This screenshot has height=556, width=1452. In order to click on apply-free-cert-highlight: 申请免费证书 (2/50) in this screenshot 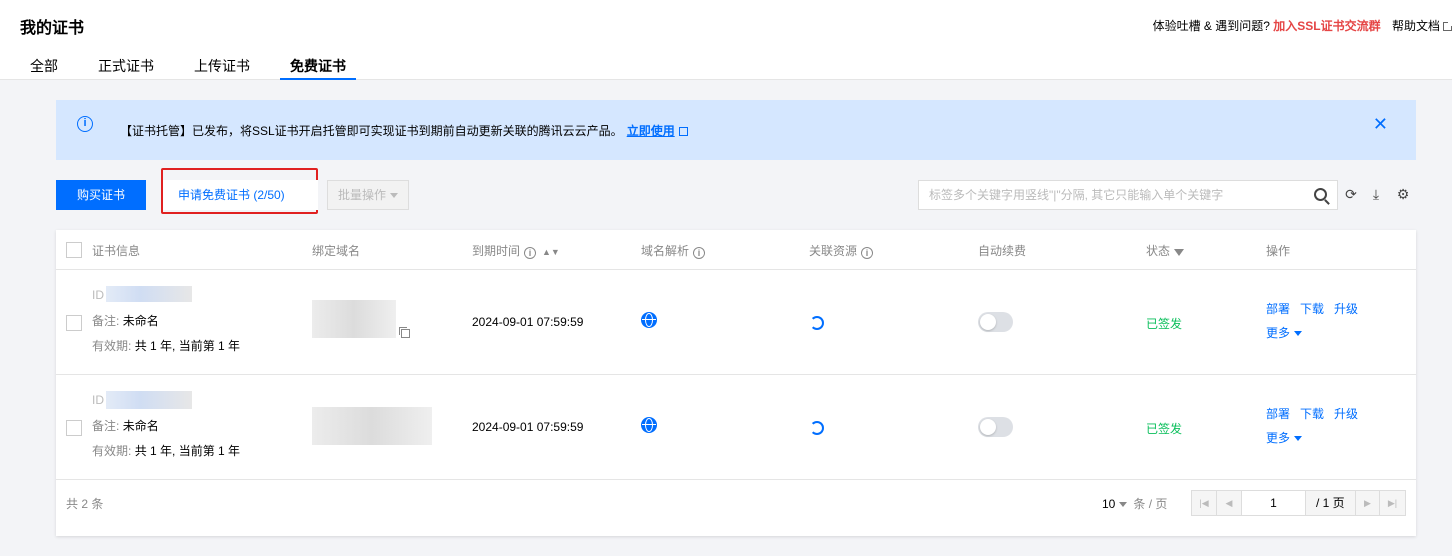, I will do `click(239, 191)`.